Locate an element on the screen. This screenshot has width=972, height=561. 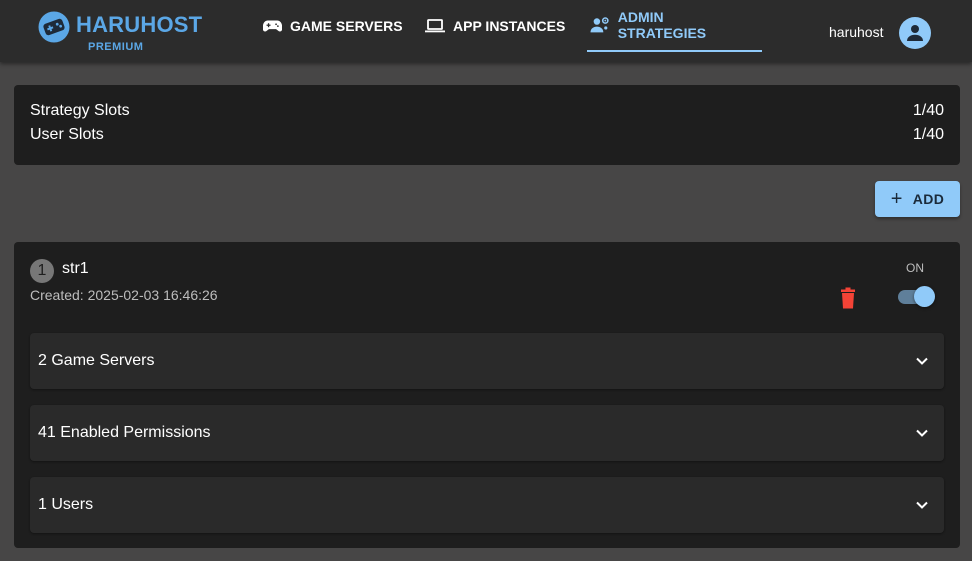
haruhost-logo-icon is located at coordinates (54, 27).